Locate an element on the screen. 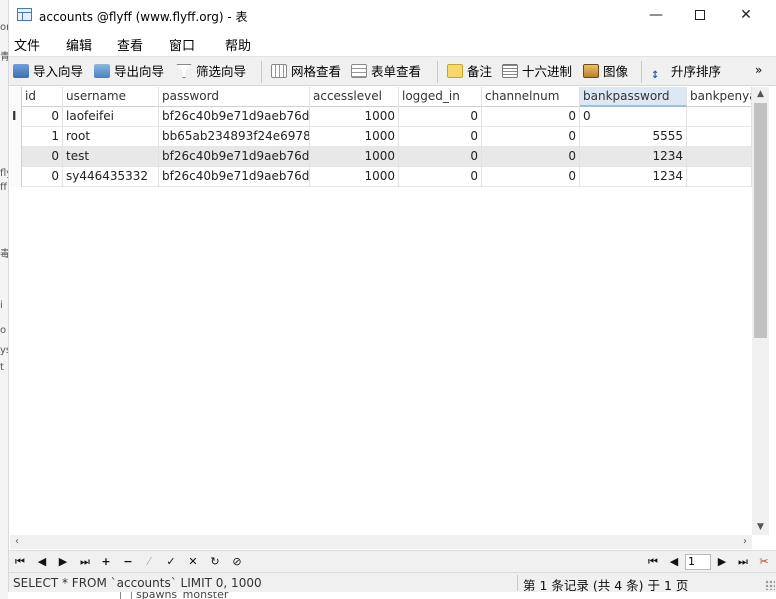 This screenshot has width=776, height=599. scroll-down-icon: ▼ is located at coordinates (760, 527).